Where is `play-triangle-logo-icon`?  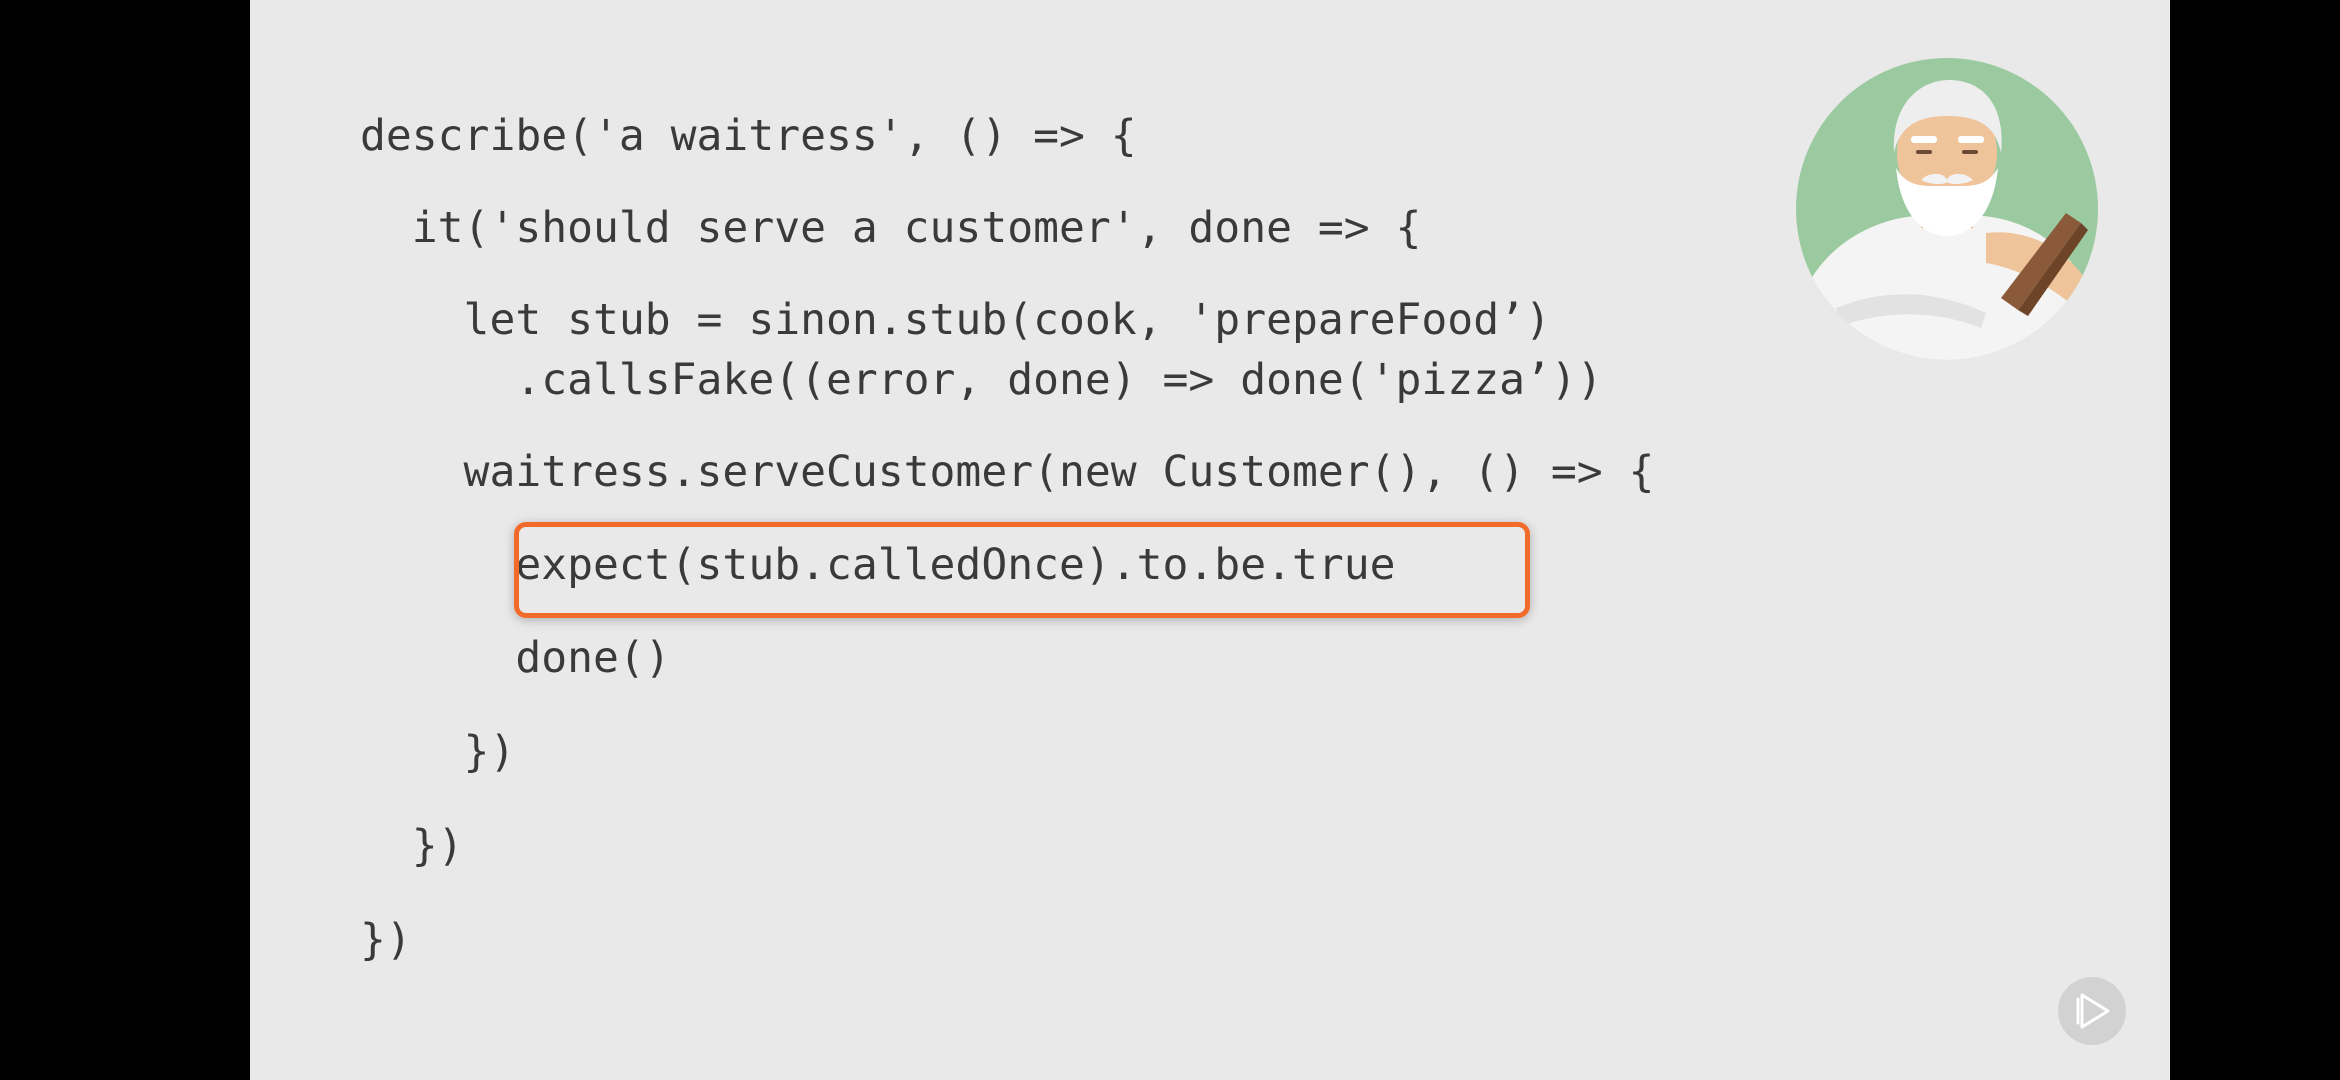
play-triangle-logo-icon is located at coordinates (2092, 1011).